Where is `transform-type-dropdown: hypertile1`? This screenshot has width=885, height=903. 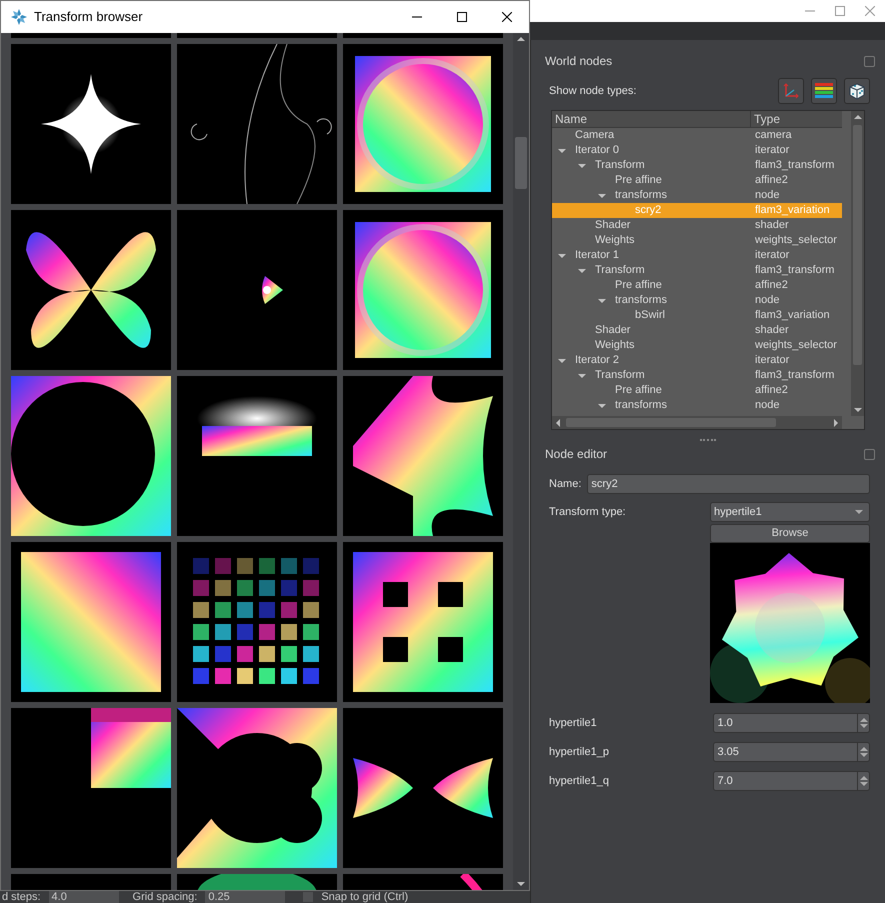
transform-type-dropdown: hypertile1 is located at coordinates (790, 512).